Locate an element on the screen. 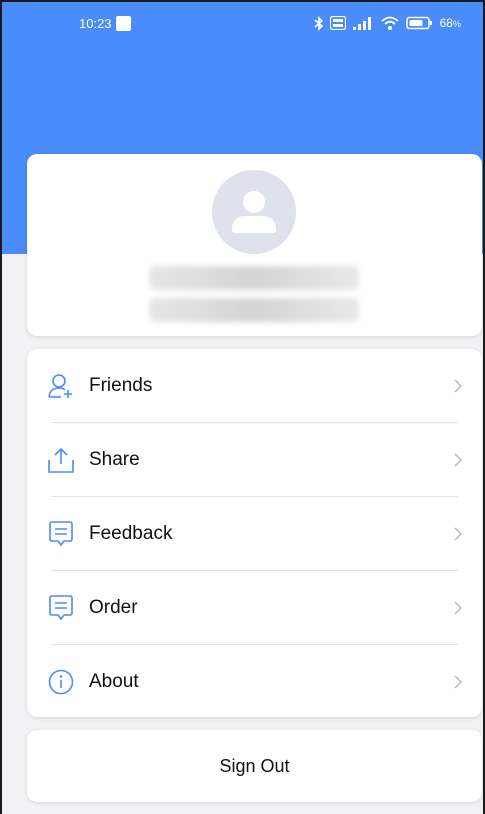 The width and height of the screenshot is (485, 814). menu-item-about: About is located at coordinates (254, 681).